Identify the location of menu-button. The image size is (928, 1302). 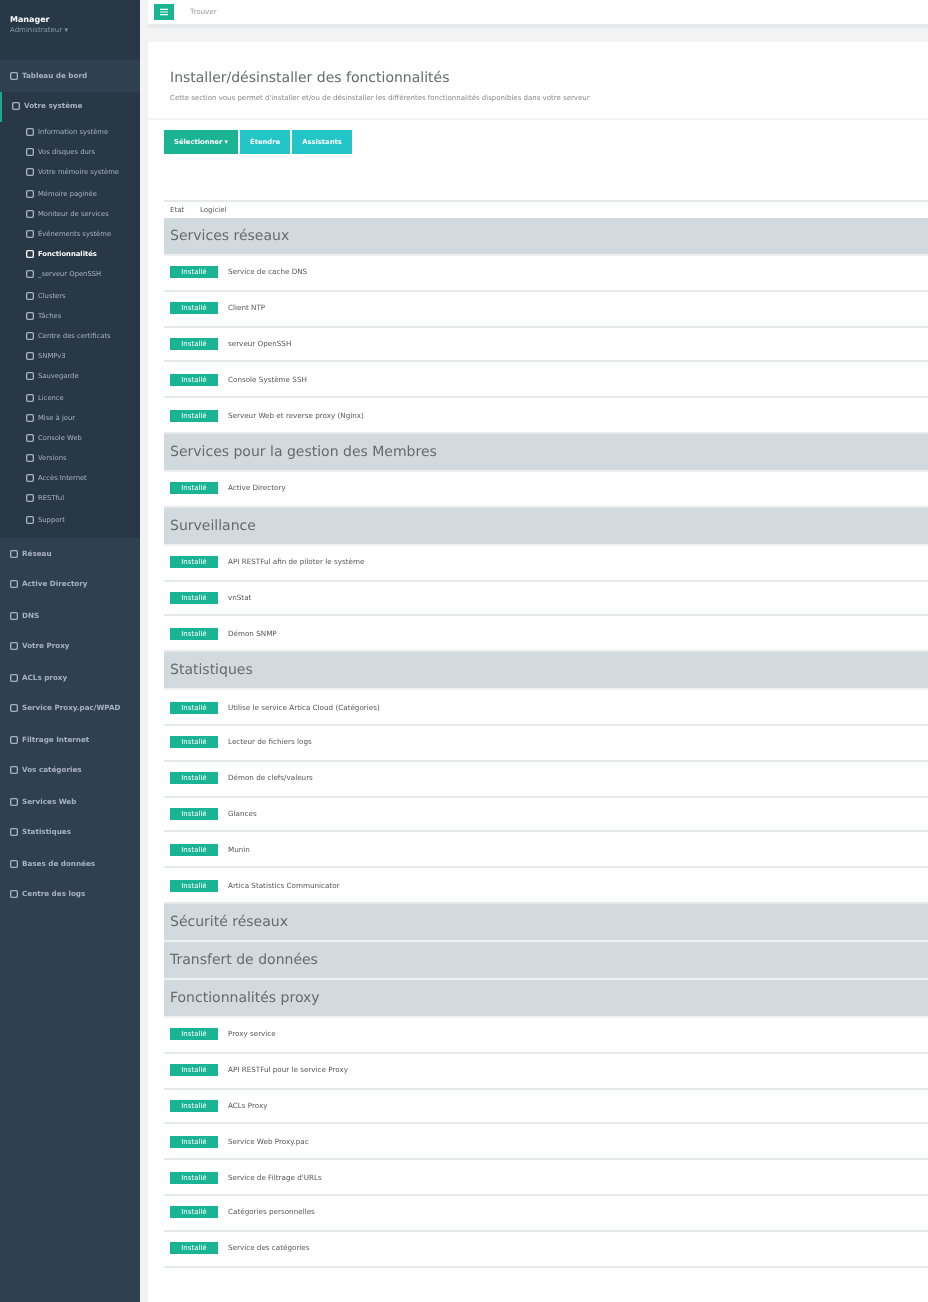
(164, 12).